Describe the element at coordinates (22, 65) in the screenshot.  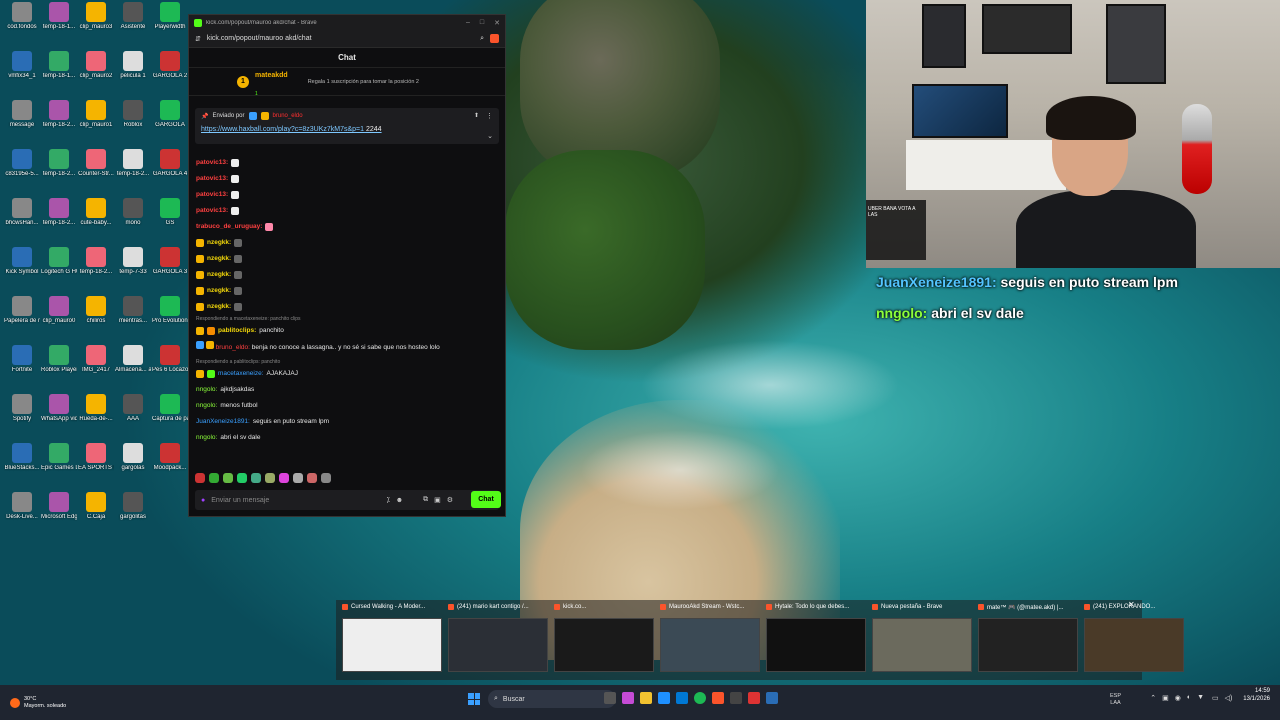
I see `desktop-icon: vmfix34_1` at that location.